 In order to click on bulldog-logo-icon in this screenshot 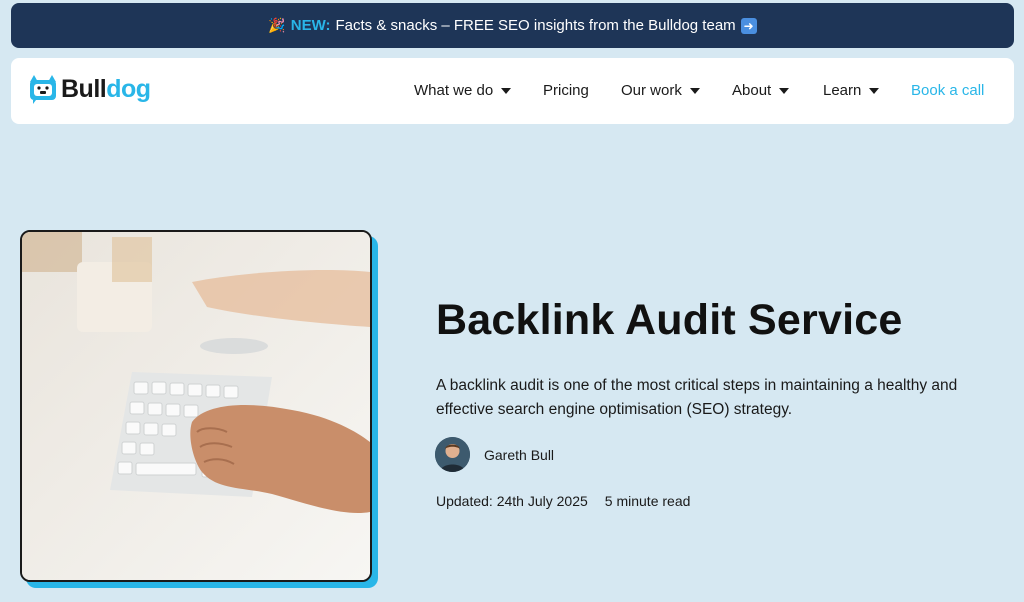, I will do `click(43, 89)`.